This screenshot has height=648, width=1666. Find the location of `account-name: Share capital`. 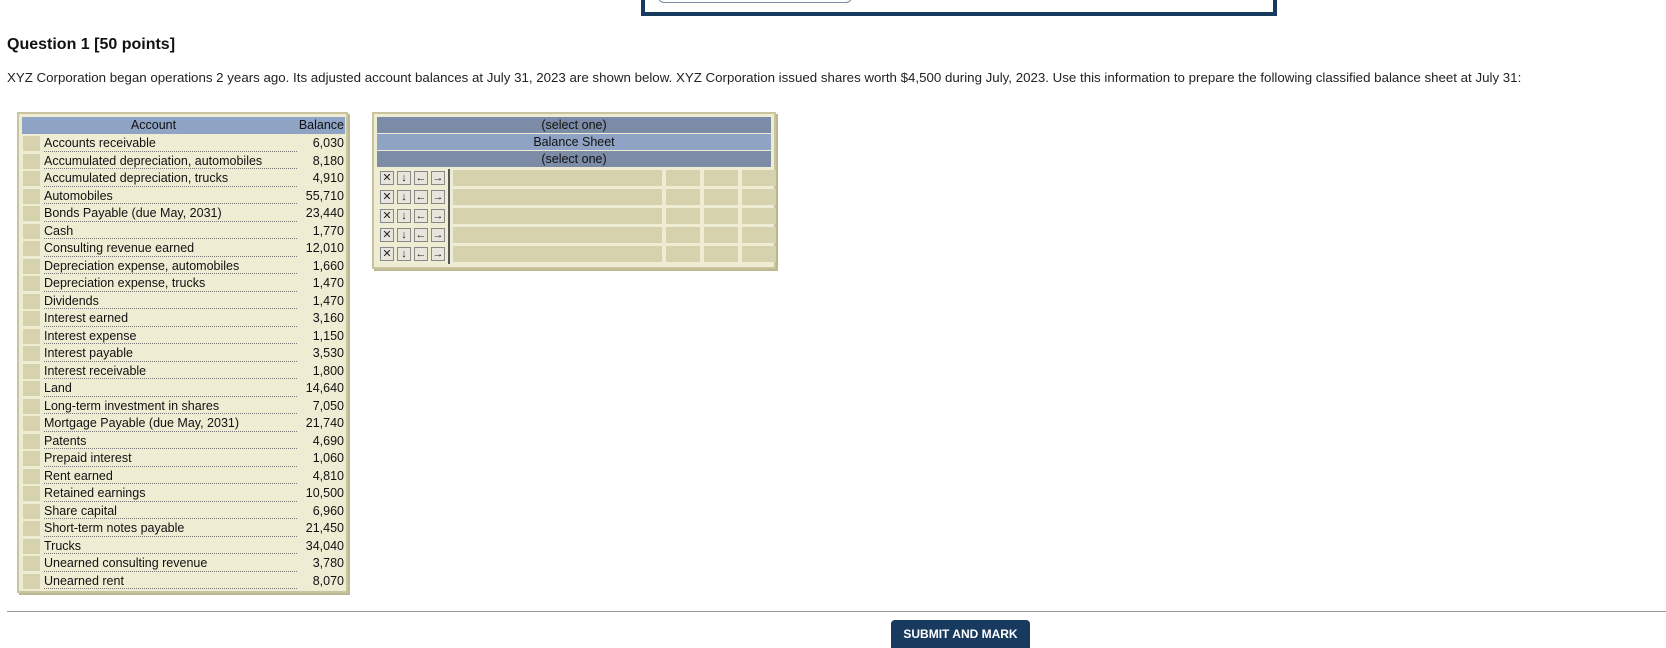

account-name: Share capital is located at coordinates (81, 510).